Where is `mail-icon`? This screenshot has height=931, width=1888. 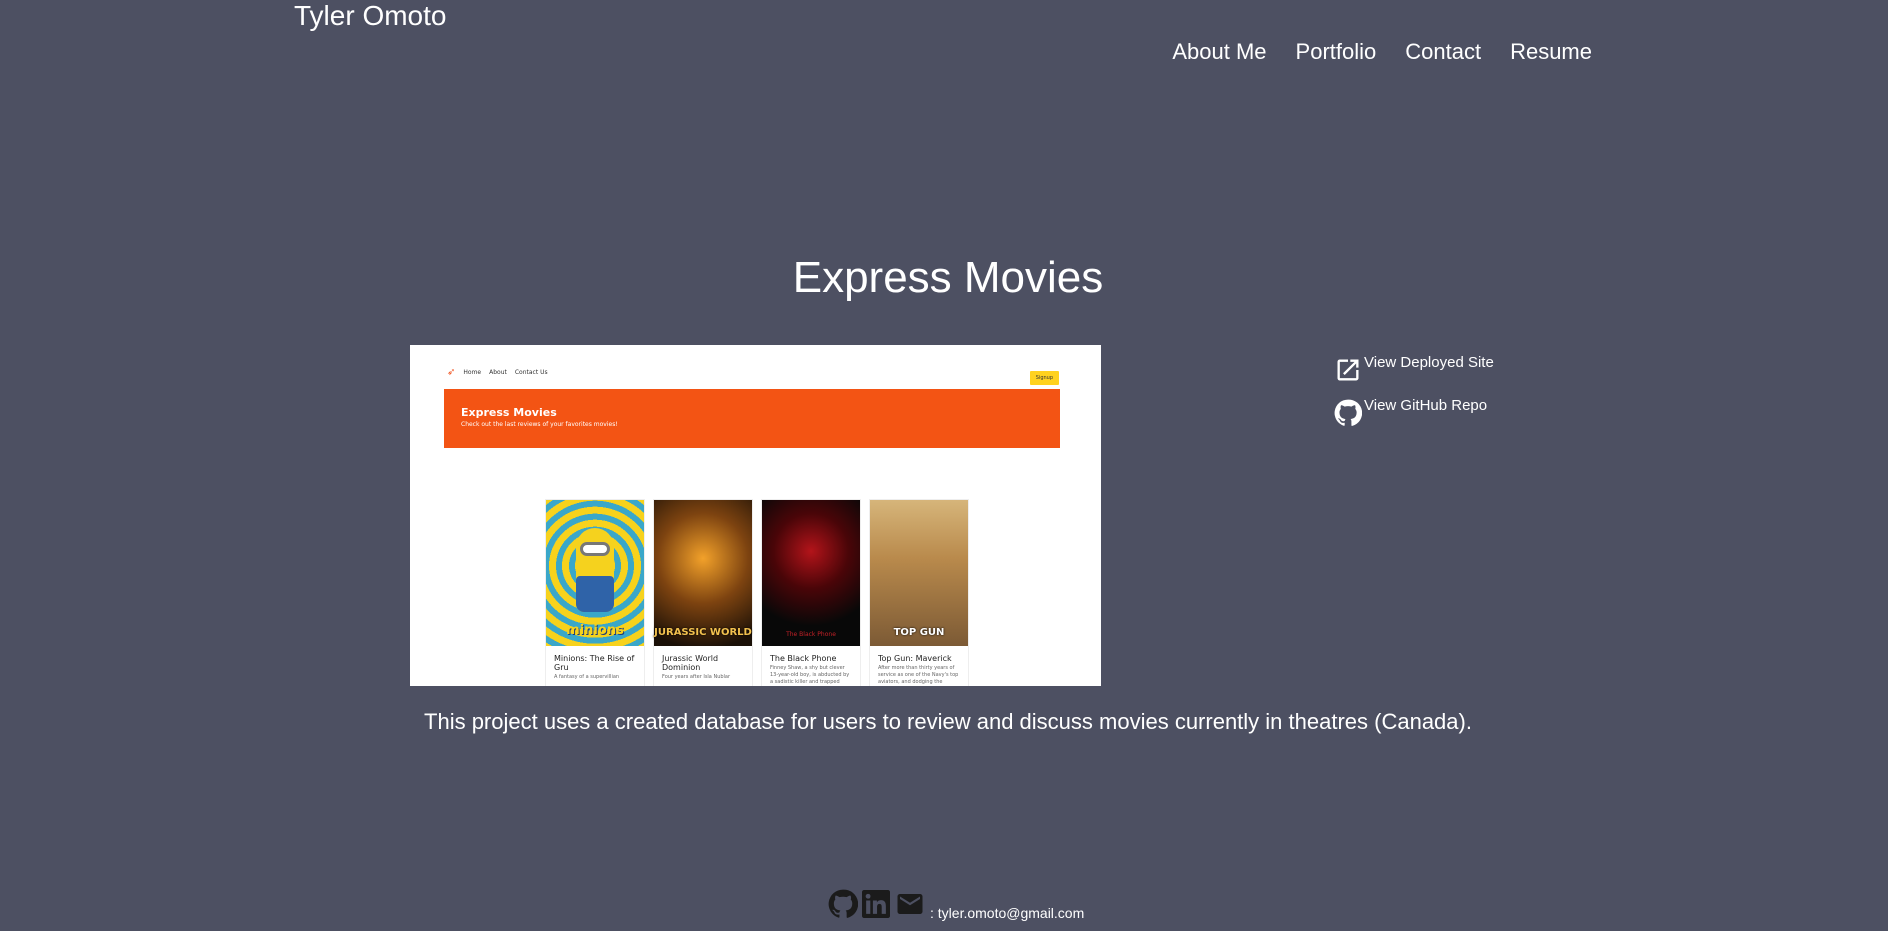 mail-icon is located at coordinates (910, 904).